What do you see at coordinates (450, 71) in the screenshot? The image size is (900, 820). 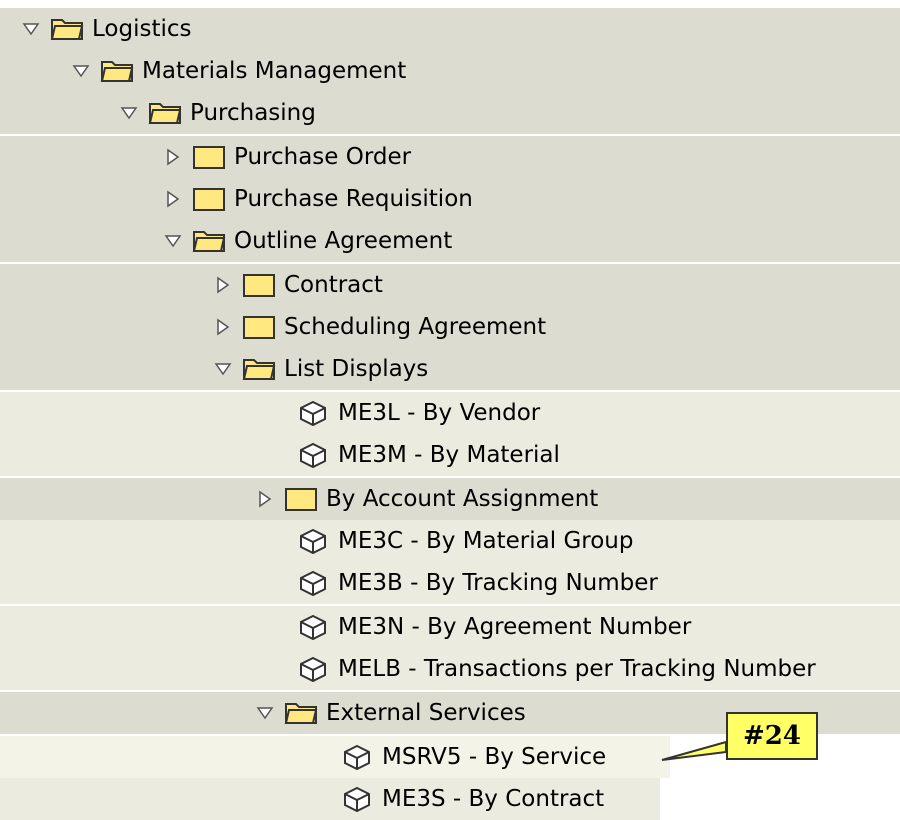 I see `tree-folder-row: Materials Management` at bounding box center [450, 71].